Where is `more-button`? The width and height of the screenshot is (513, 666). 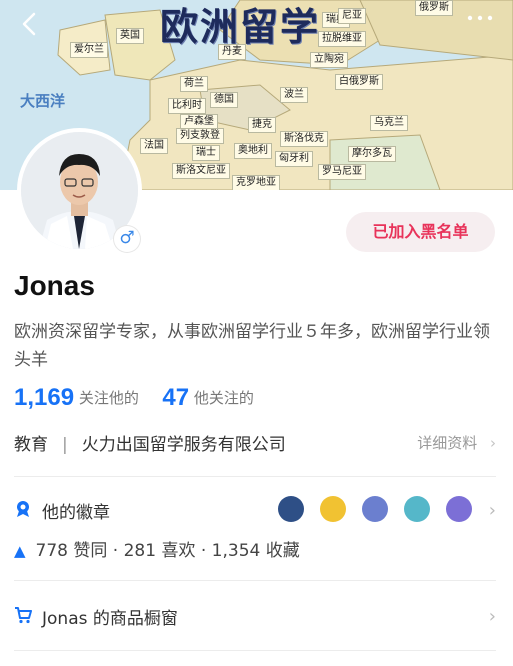 more-button is located at coordinates (480, 21).